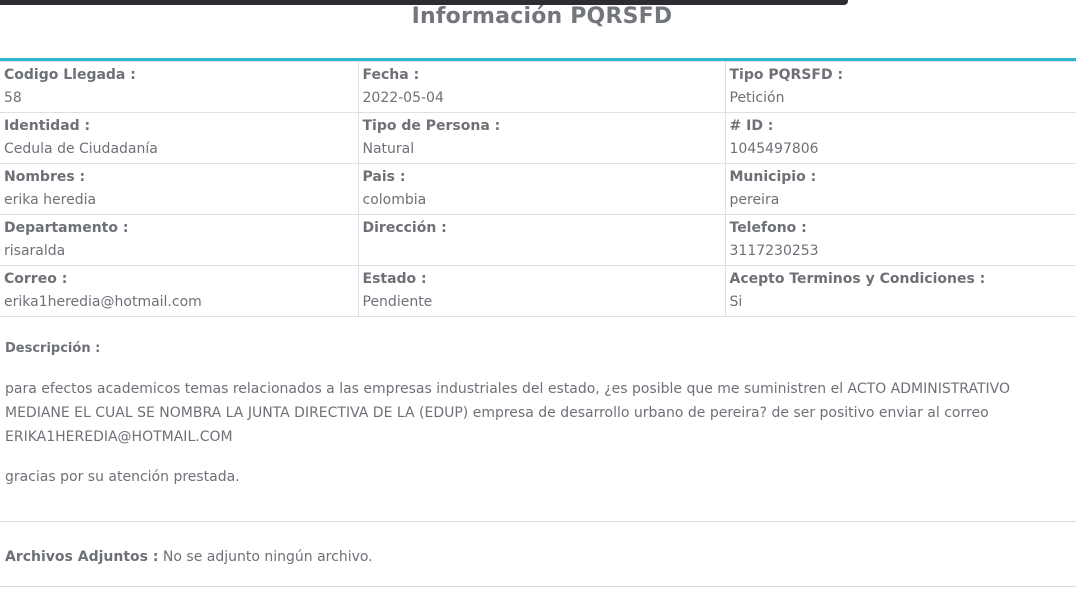  Describe the element at coordinates (103, 302) in the screenshot. I see `field-value: erika1heredia@hotmail.com` at that location.